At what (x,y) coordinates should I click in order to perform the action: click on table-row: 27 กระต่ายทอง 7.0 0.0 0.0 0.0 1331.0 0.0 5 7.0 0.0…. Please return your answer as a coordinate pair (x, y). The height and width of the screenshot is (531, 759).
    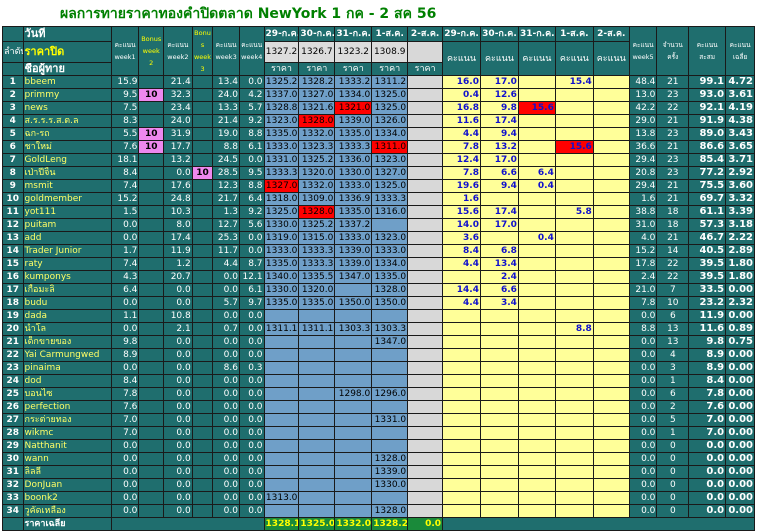
    Looking at the image, I should click on (378, 420).